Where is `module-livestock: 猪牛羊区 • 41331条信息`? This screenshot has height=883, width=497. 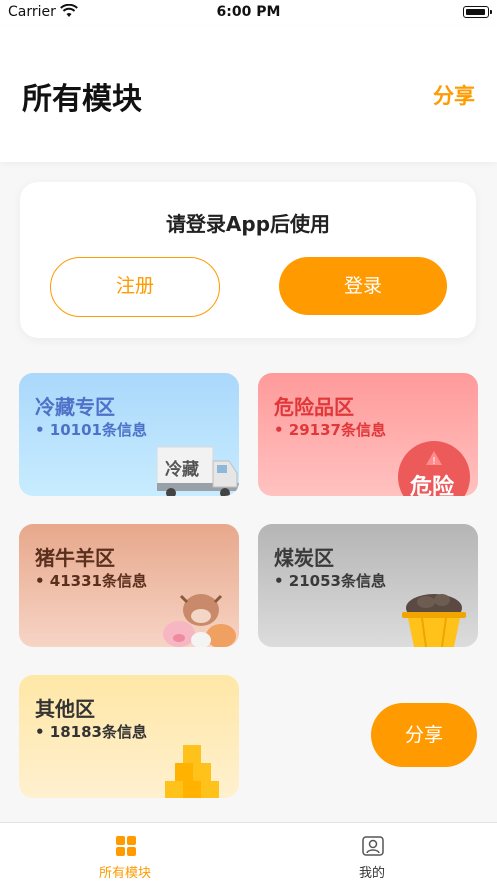 module-livestock: 猪牛羊区 • 41331条信息 is located at coordinates (129, 585).